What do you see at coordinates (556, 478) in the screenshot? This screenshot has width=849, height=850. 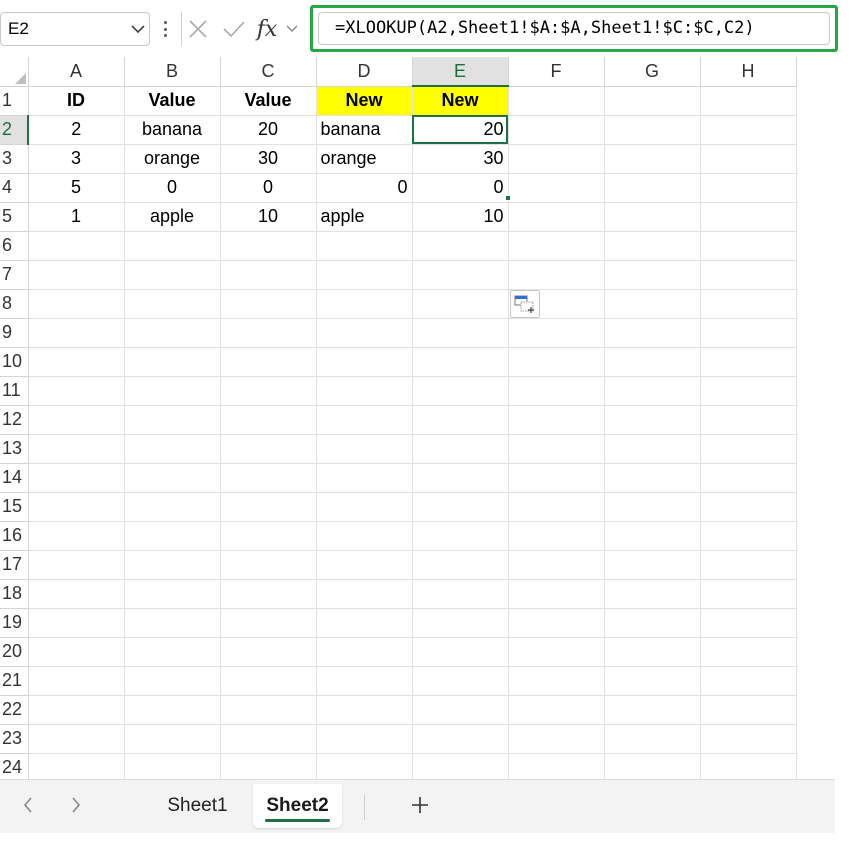 I see `cell-f14` at bounding box center [556, 478].